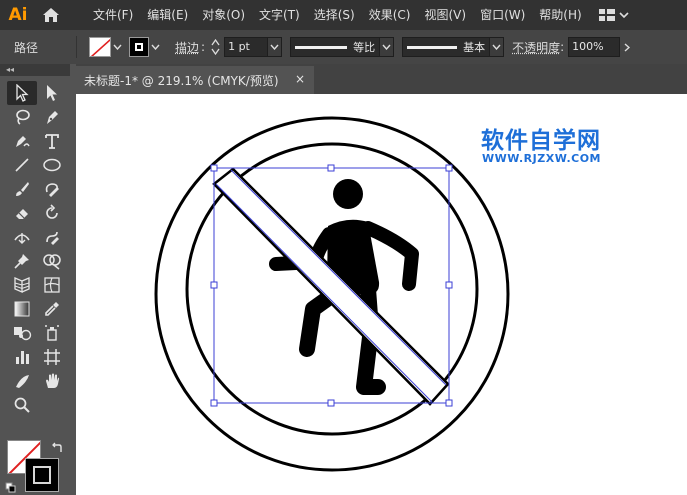  What do you see at coordinates (26, 47) in the screenshot?
I see `selection-type-label: 路径` at bounding box center [26, 47].